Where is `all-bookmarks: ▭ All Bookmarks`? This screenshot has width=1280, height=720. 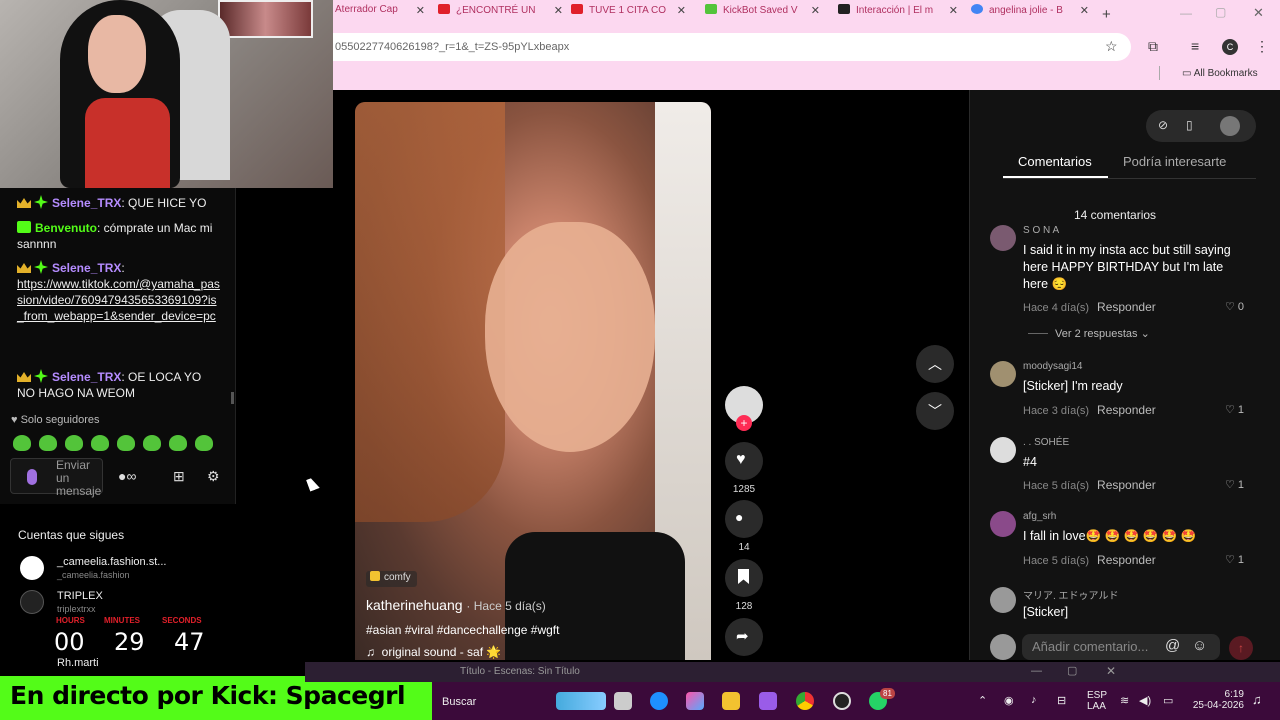
all-bookmarks: ▭ All Bookmarks is located at coordinates (1220, 73).